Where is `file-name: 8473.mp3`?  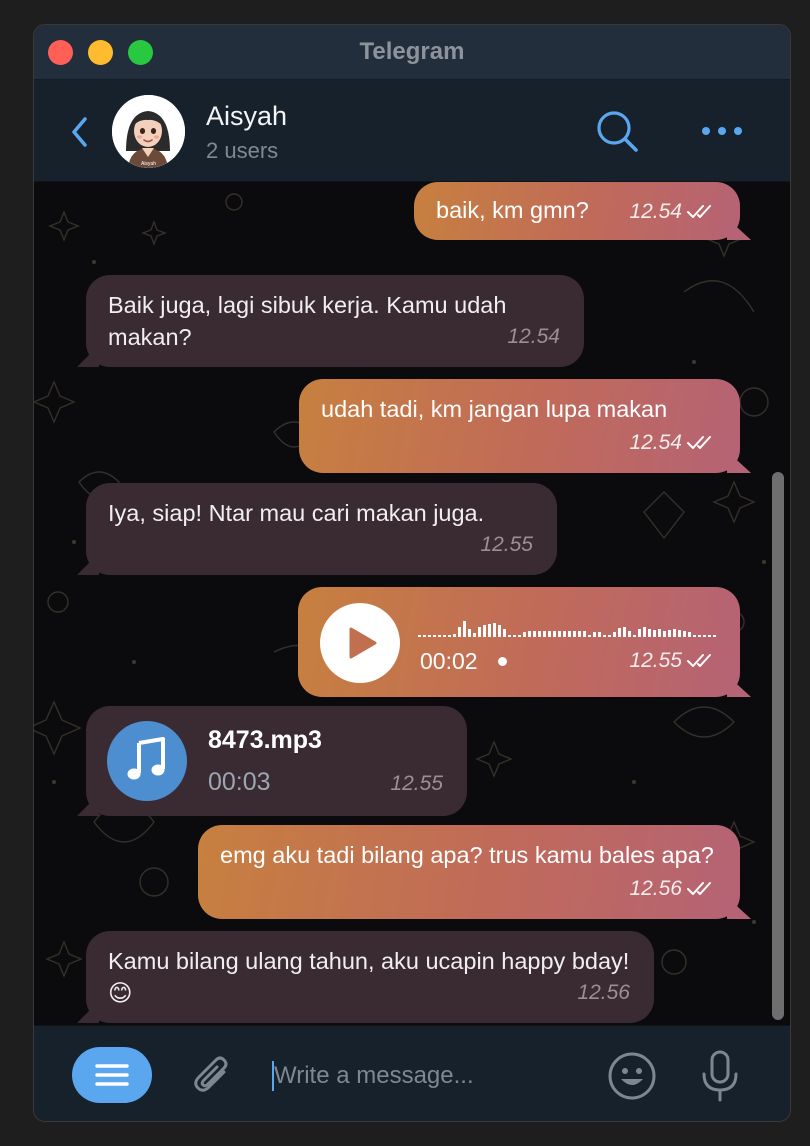
file-name: 8473.mp3 is located at coordinates (265, 740).